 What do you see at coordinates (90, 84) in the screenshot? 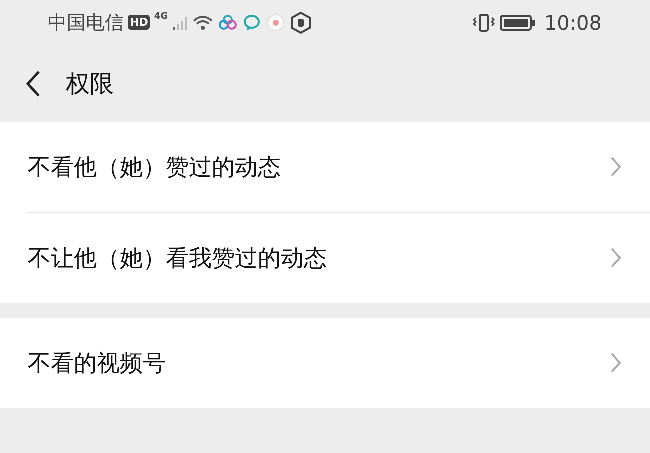
I see `page-title: 权限` at bounding box center [90, 84].